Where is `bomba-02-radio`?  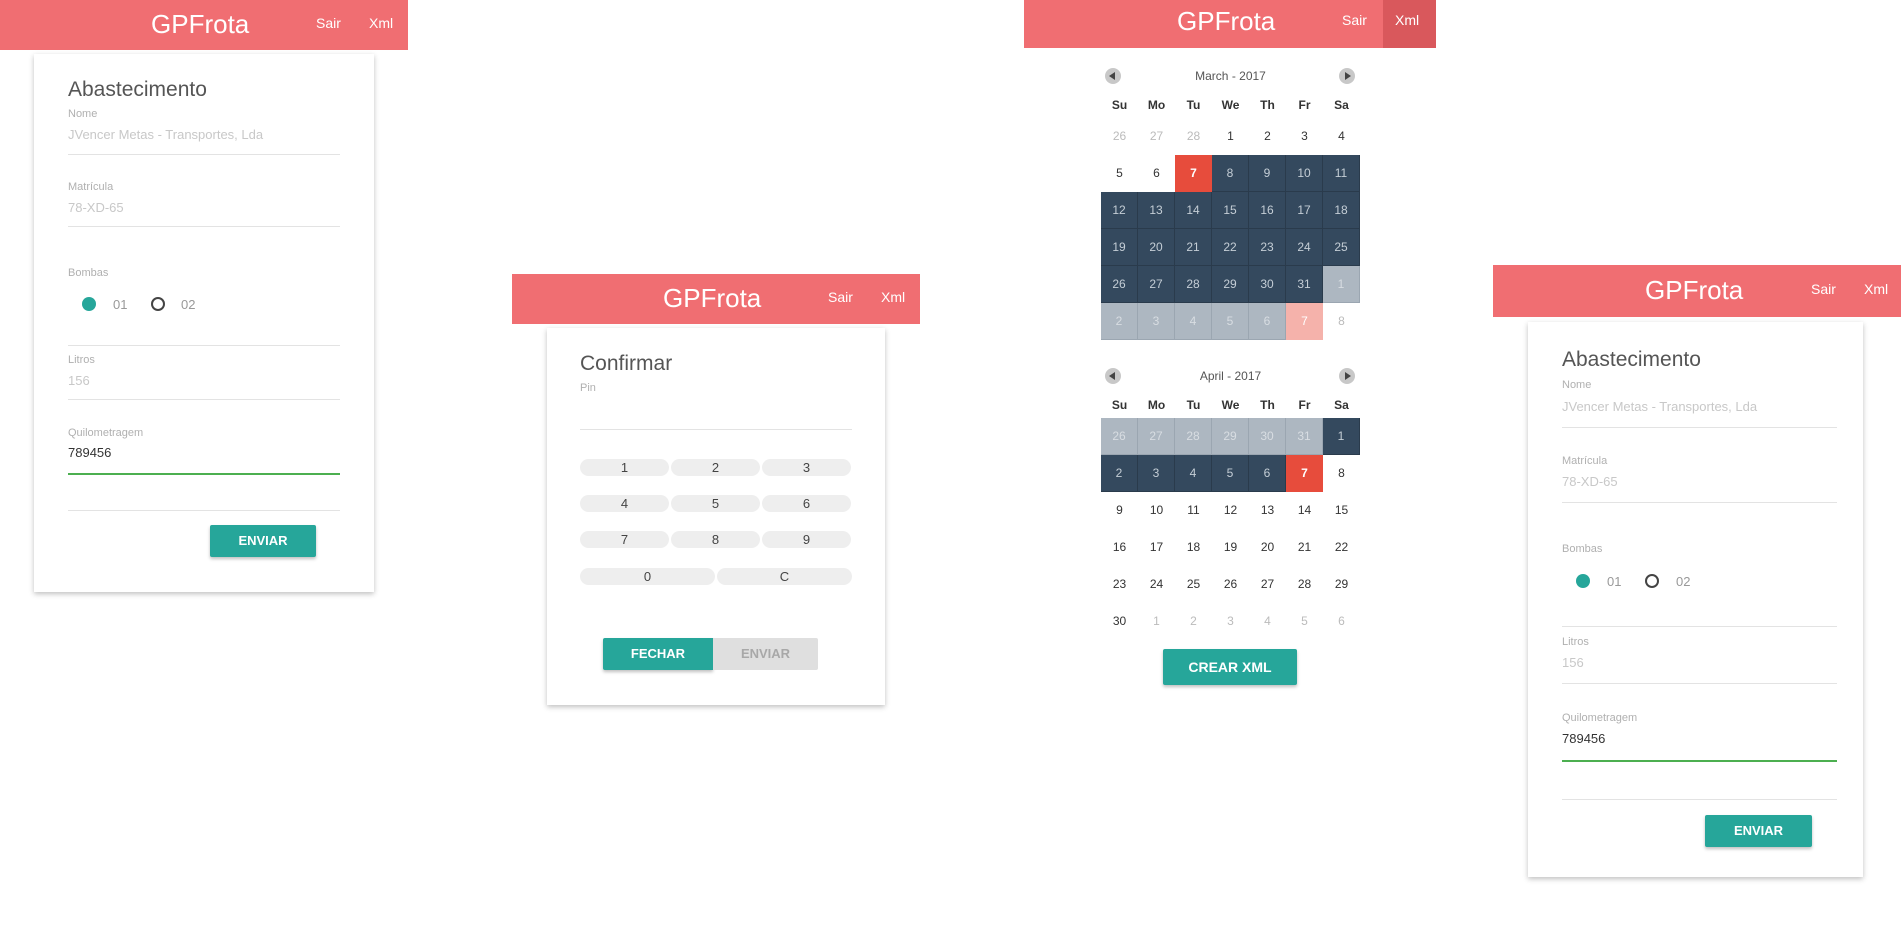
bomba-02-radio is located at coordinates (1652, 581).